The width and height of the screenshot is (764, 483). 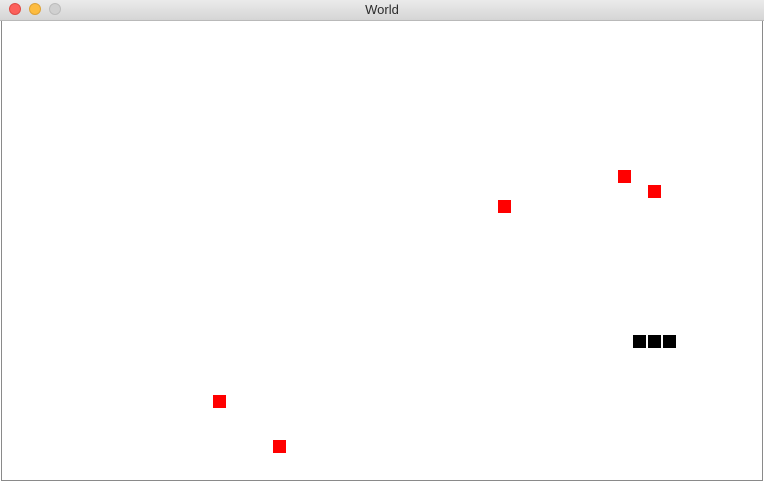 I want to click on title-bar: World, so click(x=382, y=10).